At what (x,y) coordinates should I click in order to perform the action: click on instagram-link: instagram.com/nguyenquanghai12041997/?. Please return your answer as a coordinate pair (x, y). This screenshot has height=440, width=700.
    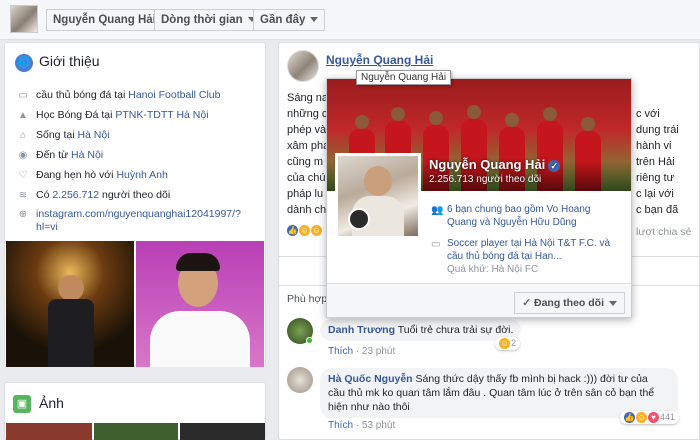
    Looking at the image, I should click on (138, 214).